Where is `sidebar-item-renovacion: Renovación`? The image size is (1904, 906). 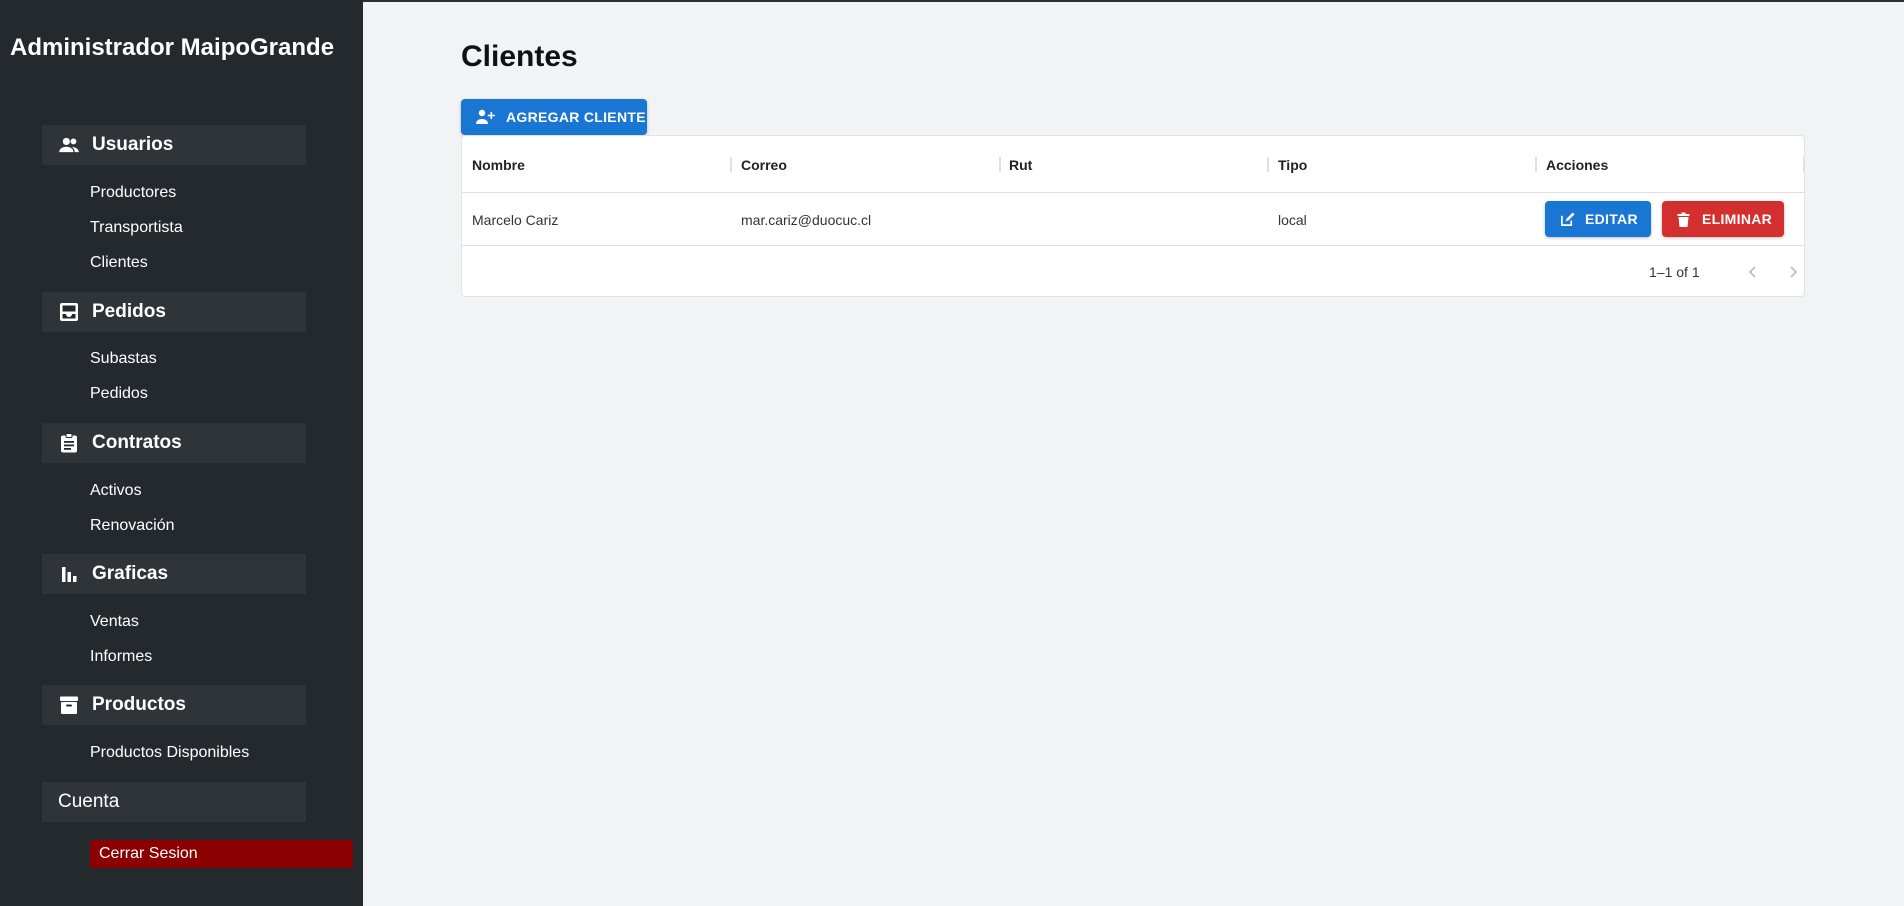
sidebar-item-renovacion: Renovación is located at coordinates (132, 526).